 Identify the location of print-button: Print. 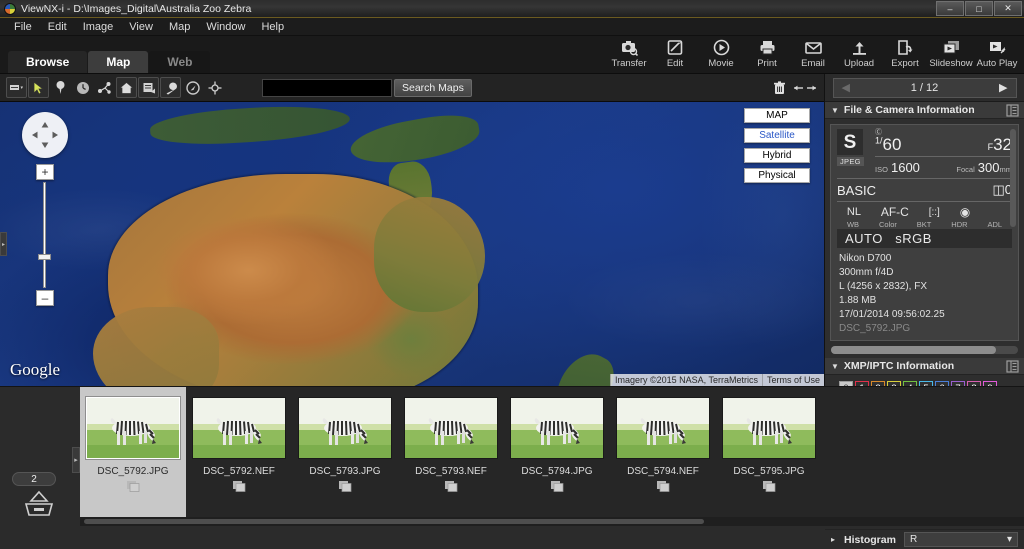
(767, 53).